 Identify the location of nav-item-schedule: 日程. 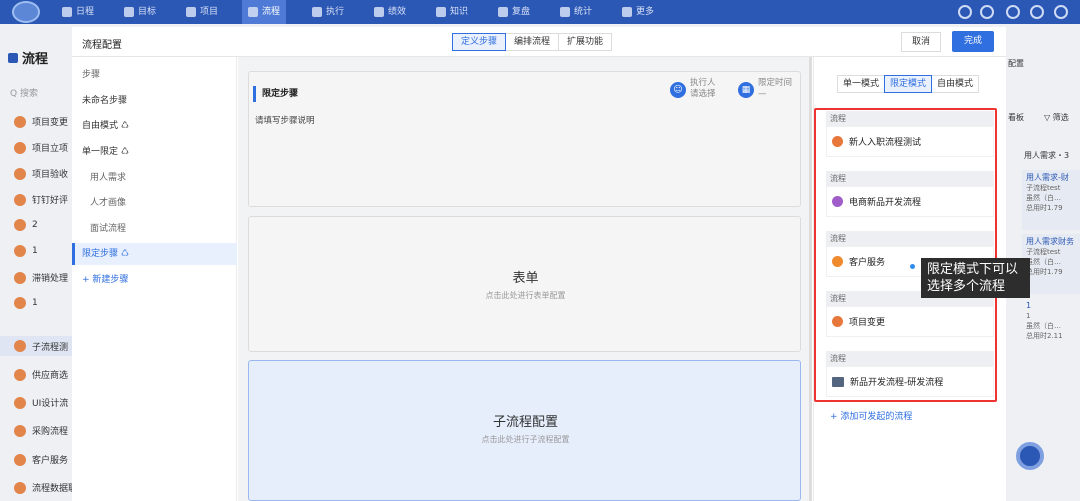
(78, 12).